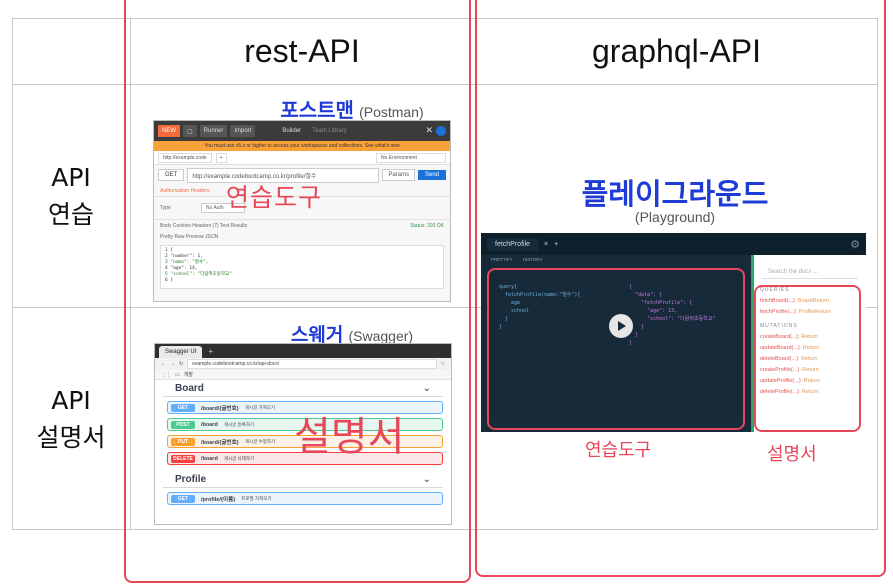  What do you see at coordinates (70, 214) in the screenshot?
I see `row-header-line: 연습` at bounding box center [70, 214].